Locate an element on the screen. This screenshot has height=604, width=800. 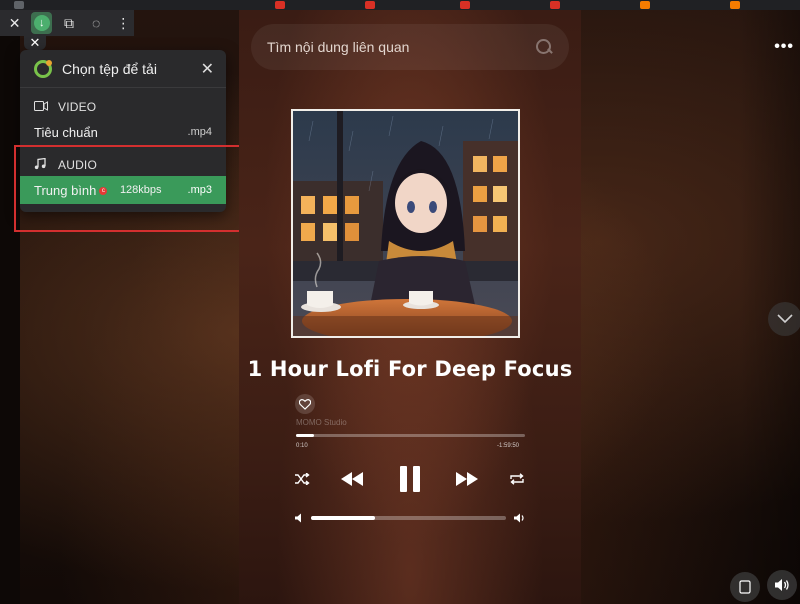
download-button: ↓ is located at coordinates (42, 23).